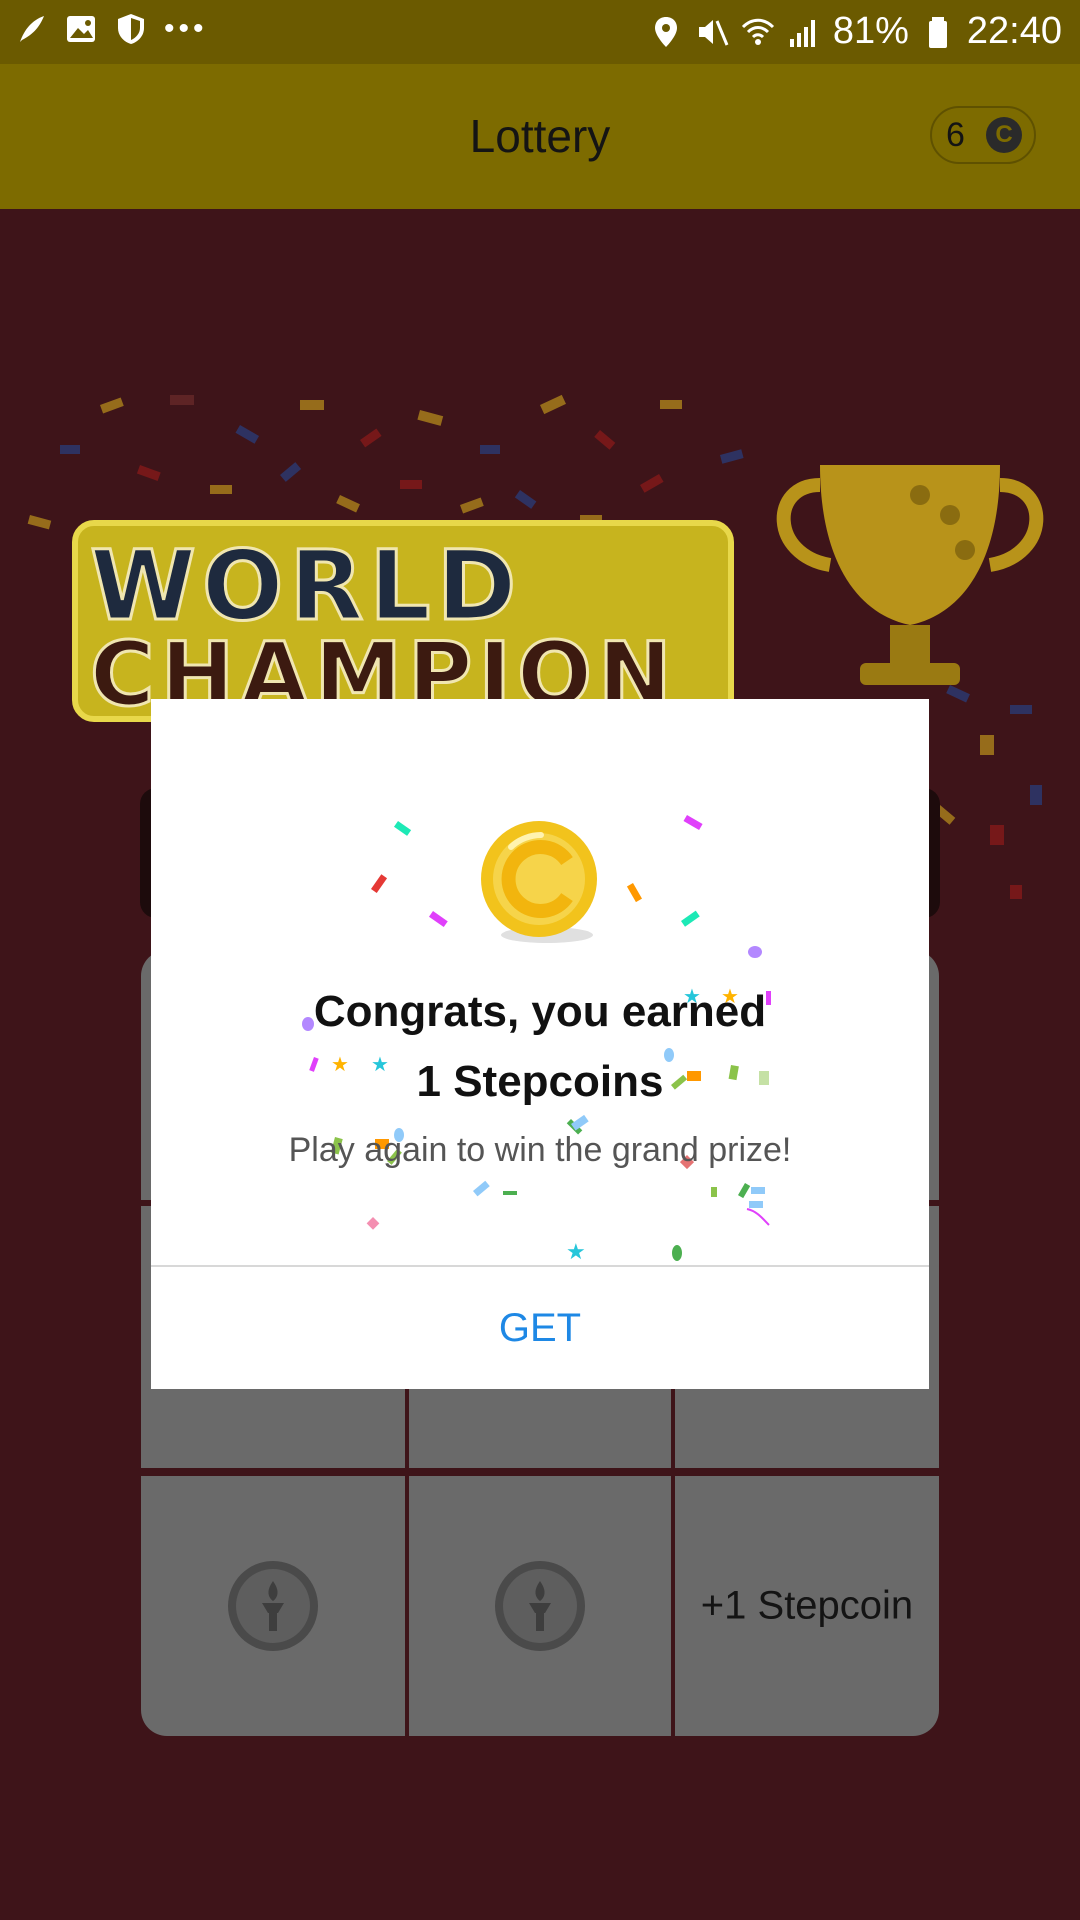 The width and height of the screenshot is (1080, 1920). I want to click on image-icon, so click(81, 29).